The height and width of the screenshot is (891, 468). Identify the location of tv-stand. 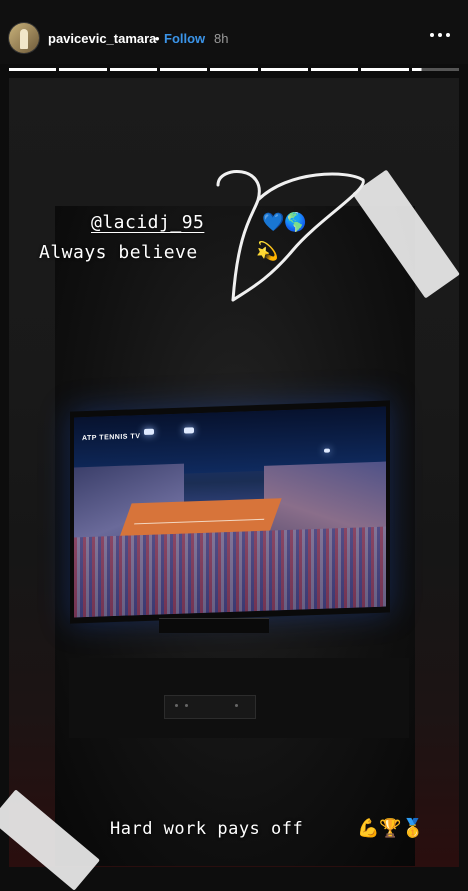
(214, 625).